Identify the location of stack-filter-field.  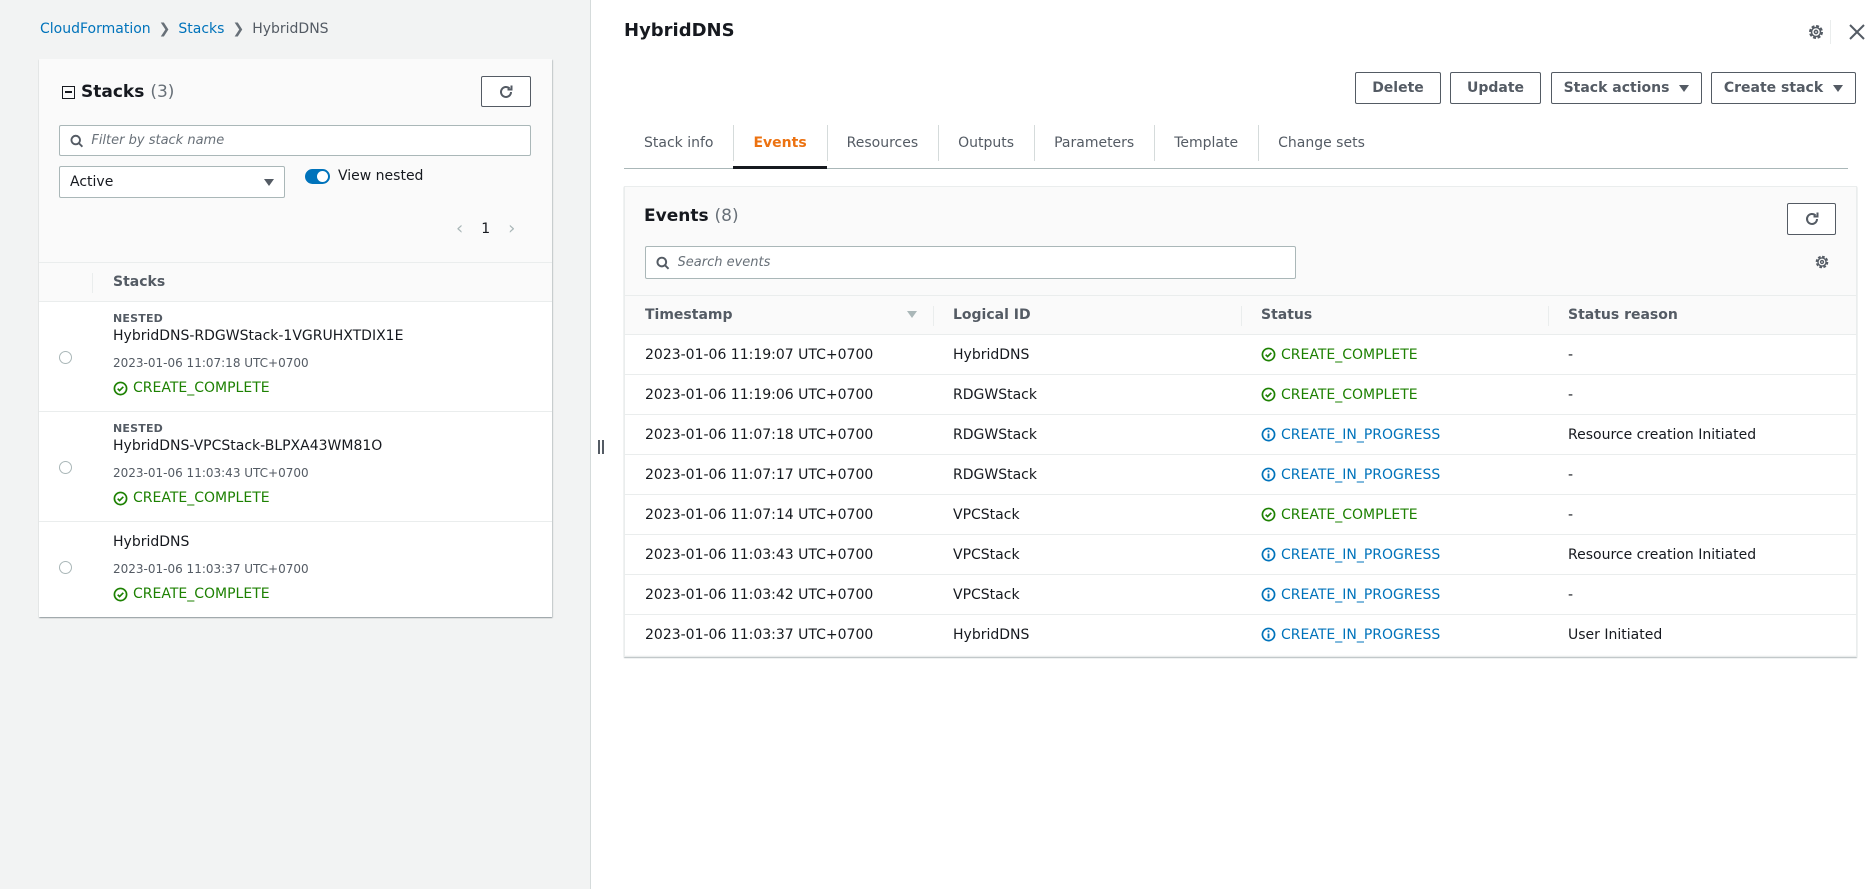
(295, 140).